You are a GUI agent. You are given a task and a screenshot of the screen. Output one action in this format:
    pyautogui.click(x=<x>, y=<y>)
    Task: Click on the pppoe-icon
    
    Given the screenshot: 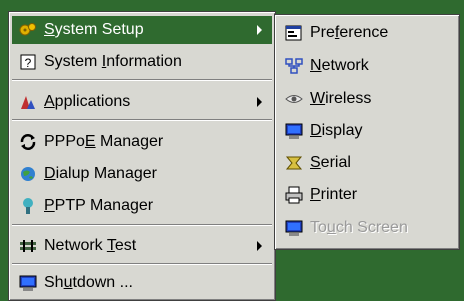 What is the action you would take?
    pyautogui.click(x=28, y=142)
    